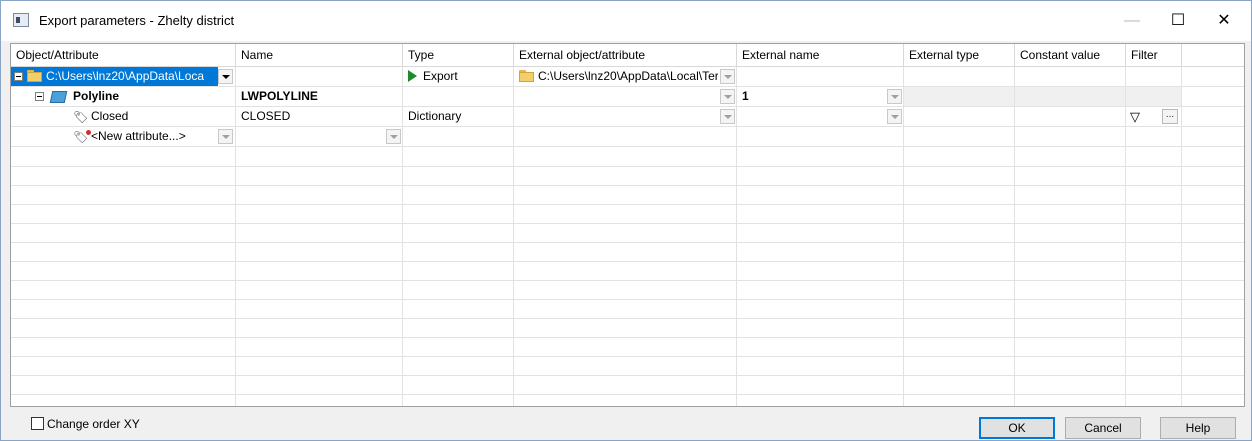 This screenshot has width=1252, height=441. Describe the element at coordinates (745, 96) in the screenshot. I see `external-name-value: 1` at that location.